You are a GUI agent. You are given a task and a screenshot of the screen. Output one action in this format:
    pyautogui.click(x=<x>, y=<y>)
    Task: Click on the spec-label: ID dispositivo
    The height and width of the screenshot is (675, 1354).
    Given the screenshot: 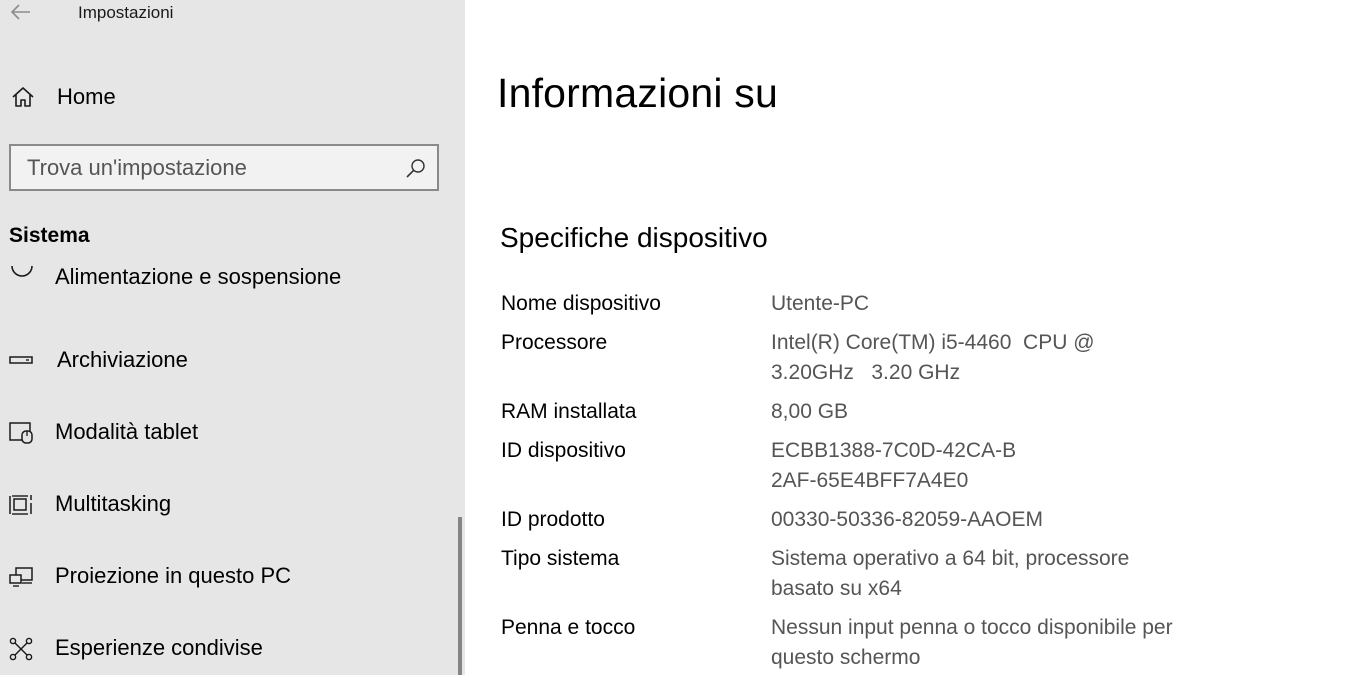 What is the action you would take?
    pyautogui.click(x=563, y=450)
    